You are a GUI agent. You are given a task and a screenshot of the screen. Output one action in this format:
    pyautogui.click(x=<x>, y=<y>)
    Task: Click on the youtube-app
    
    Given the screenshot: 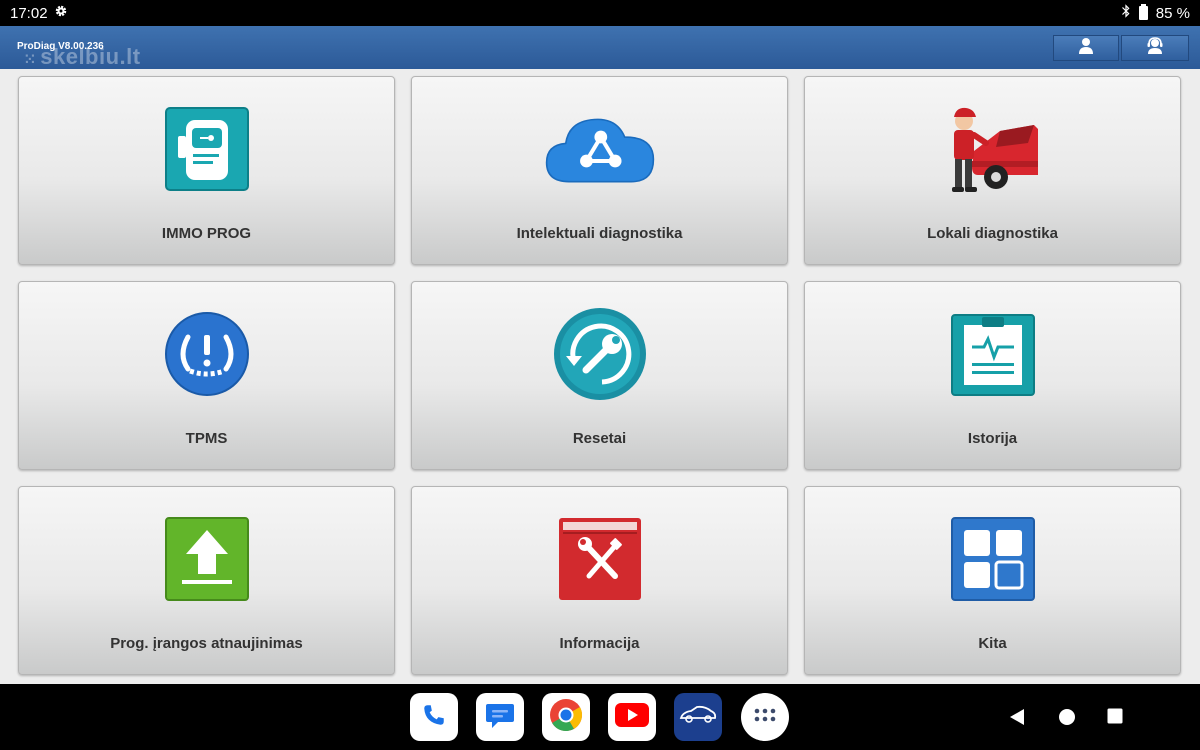 What is the action you would take?
    pyautogui.click(x=632, y=717)
    